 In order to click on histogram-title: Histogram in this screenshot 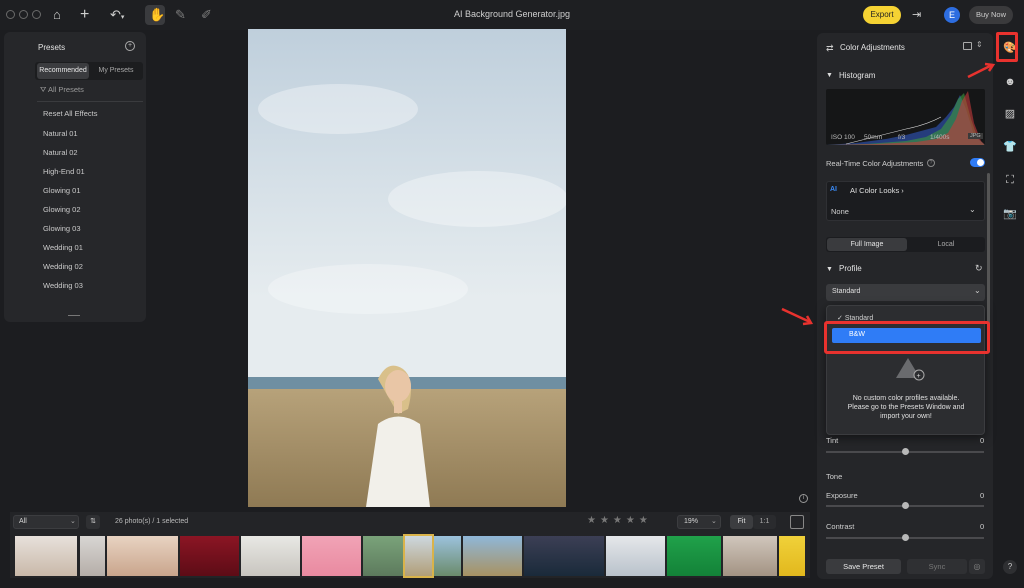, I will do `click(857, 75)`.